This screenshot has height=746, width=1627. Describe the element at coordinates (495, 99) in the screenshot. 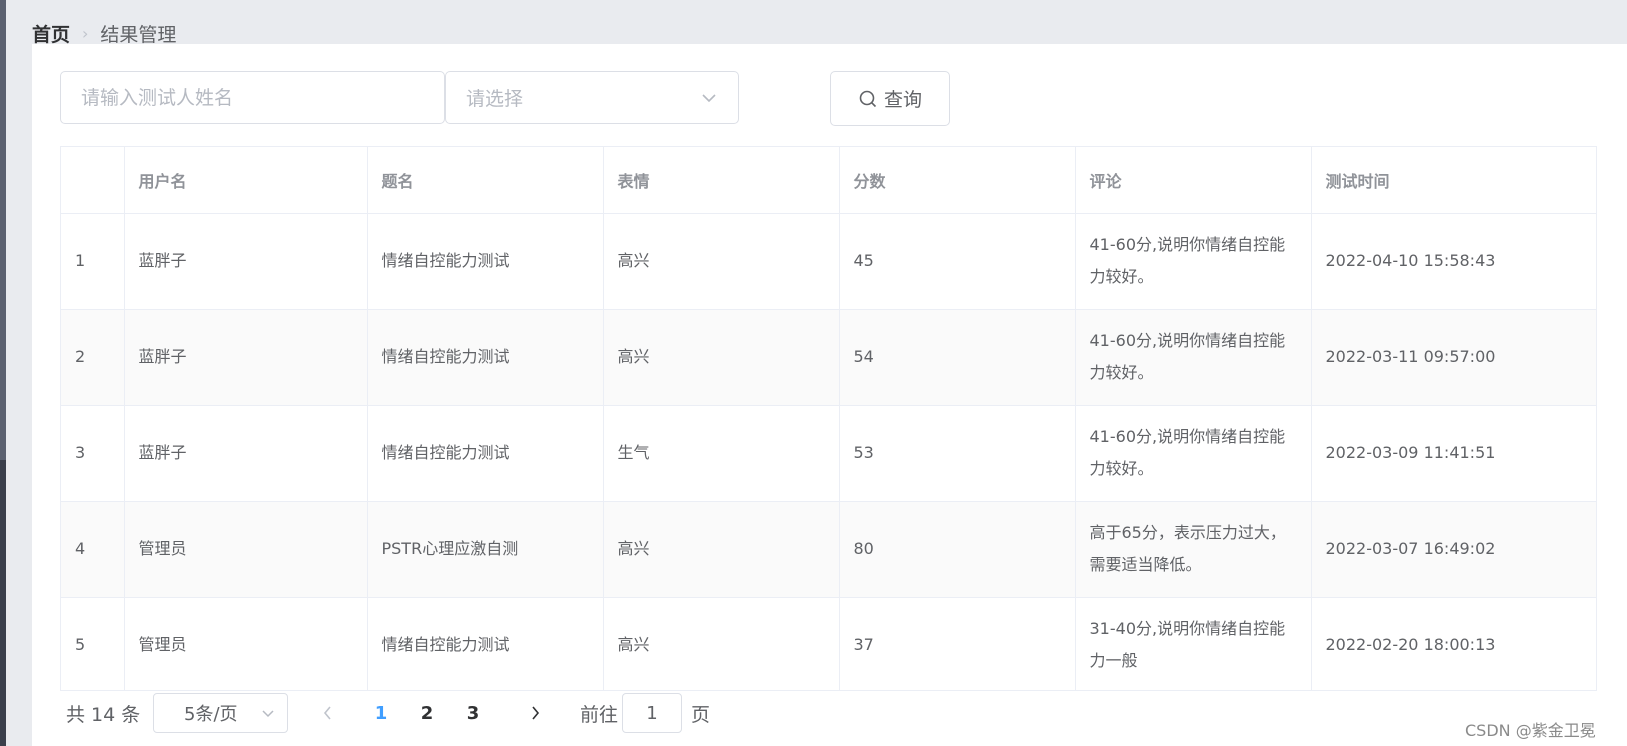

I see `select-placeholder: 请选择` at that location.